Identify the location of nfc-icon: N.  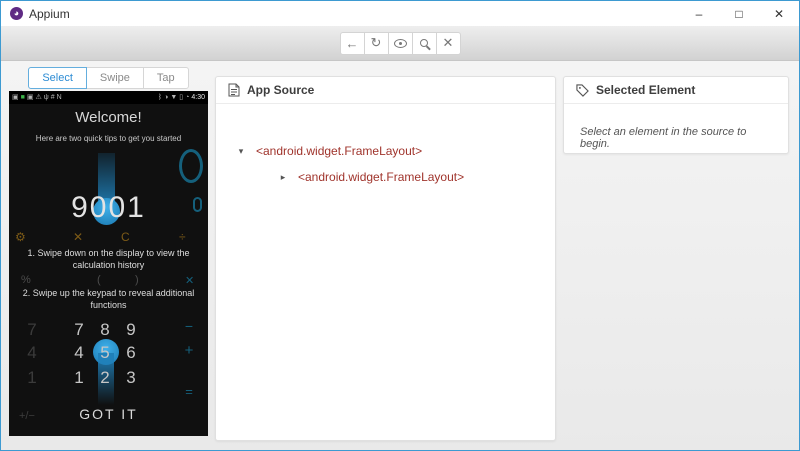
(59, 97).